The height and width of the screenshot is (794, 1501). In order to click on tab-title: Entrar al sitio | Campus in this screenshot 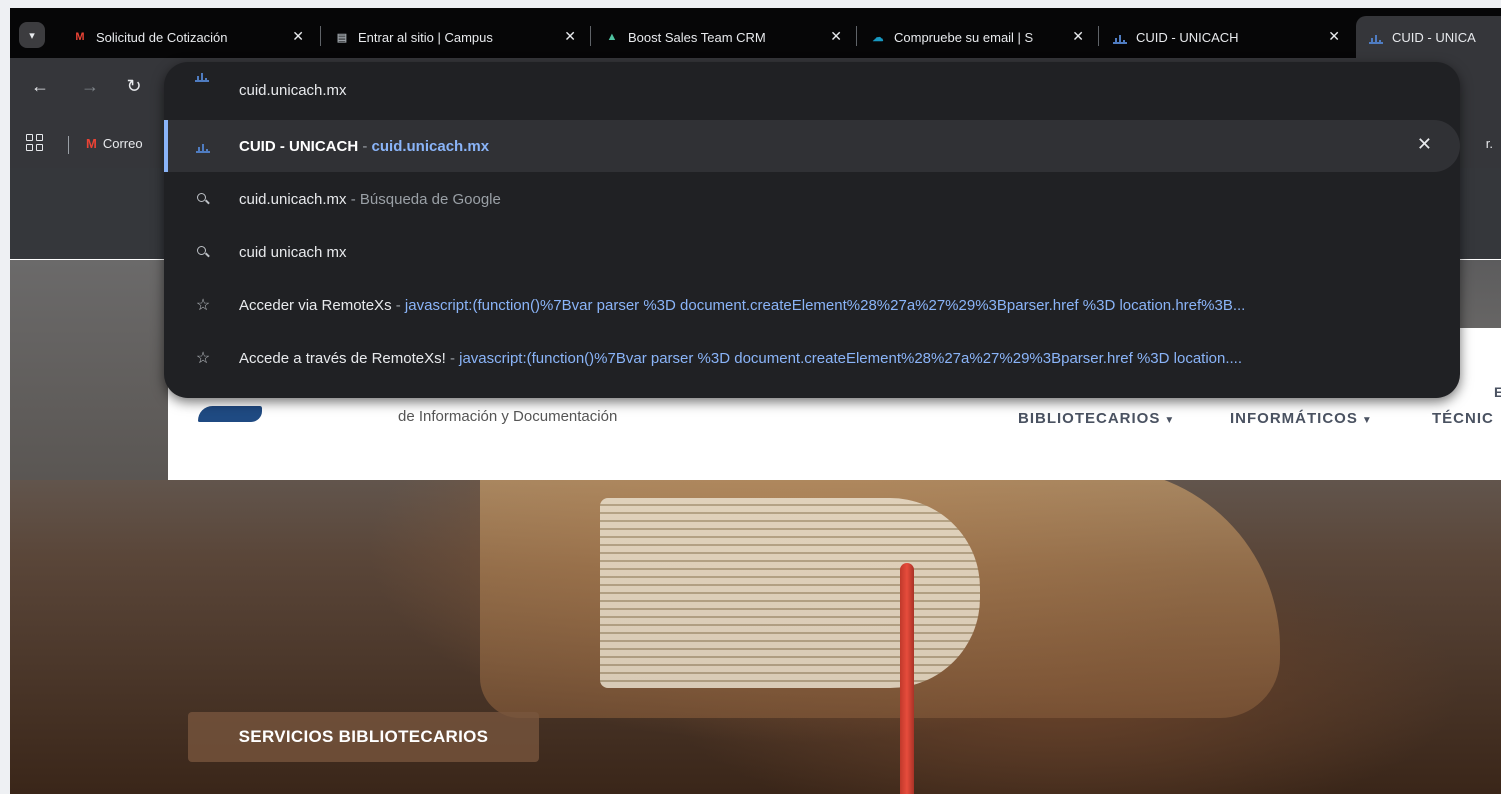, I will do `click(425, 37)`.